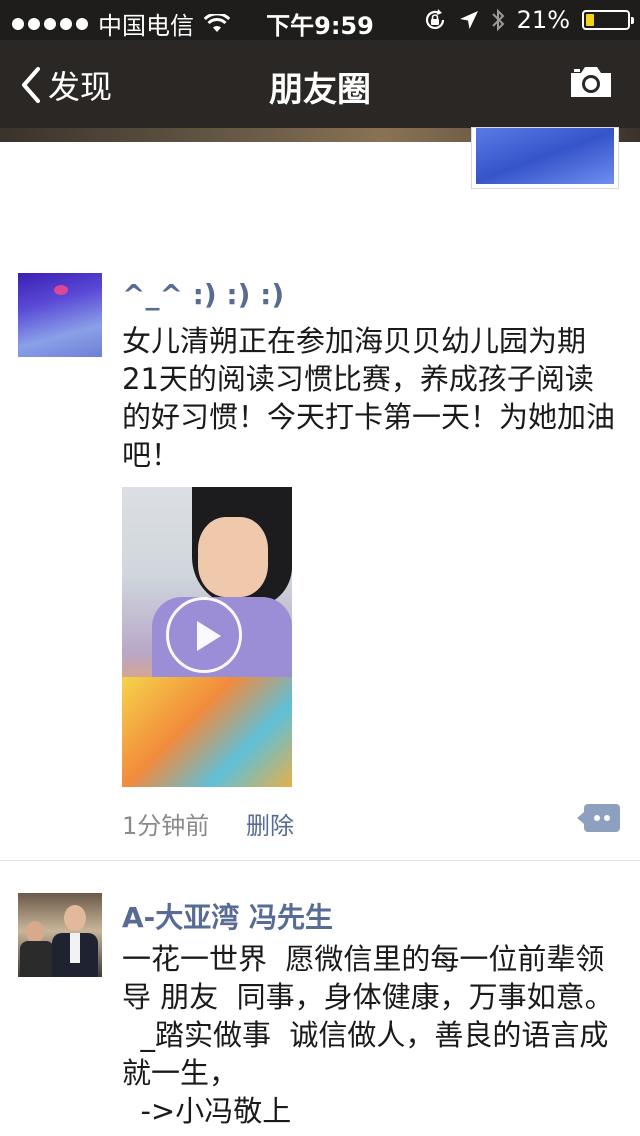 The image size is (640, 1136). I want to click on play-icon, so click(204, 635).